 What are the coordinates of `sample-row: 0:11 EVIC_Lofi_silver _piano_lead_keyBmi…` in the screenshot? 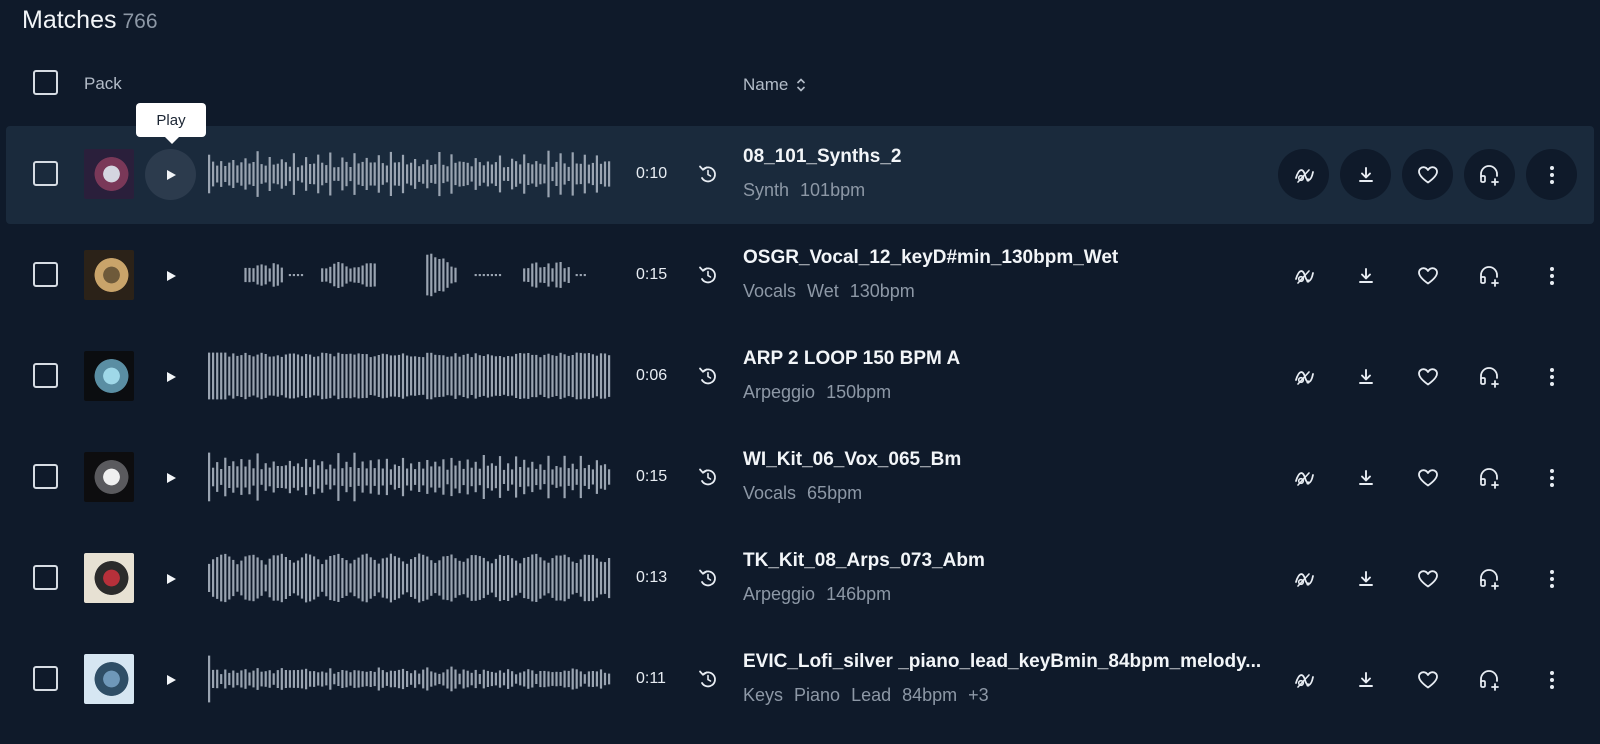 It's located at (800, 679).